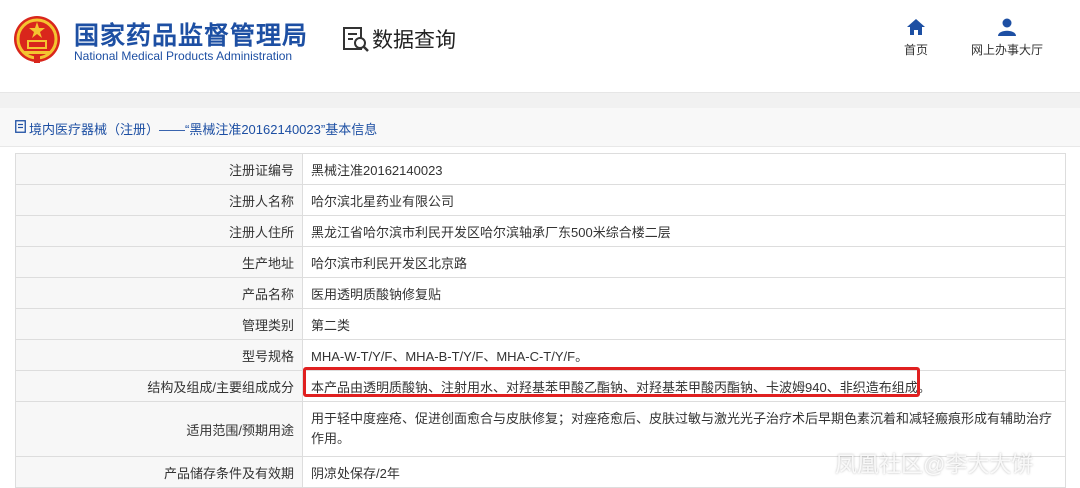  Describe the element at coordinates (159, 324) in the screenshot. I see `field-label: 管理类别` at that location.